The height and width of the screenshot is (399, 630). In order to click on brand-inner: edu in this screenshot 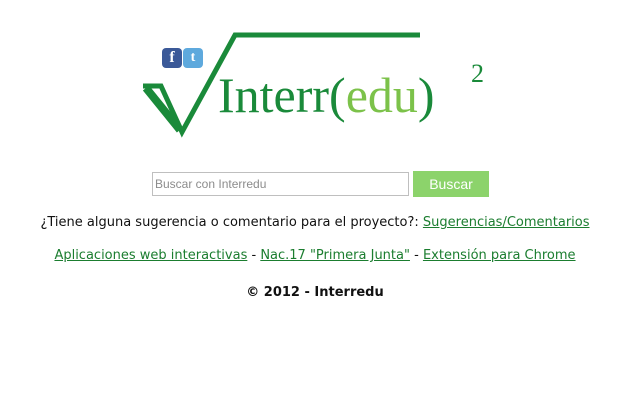, I will do `click(382, 95)`.